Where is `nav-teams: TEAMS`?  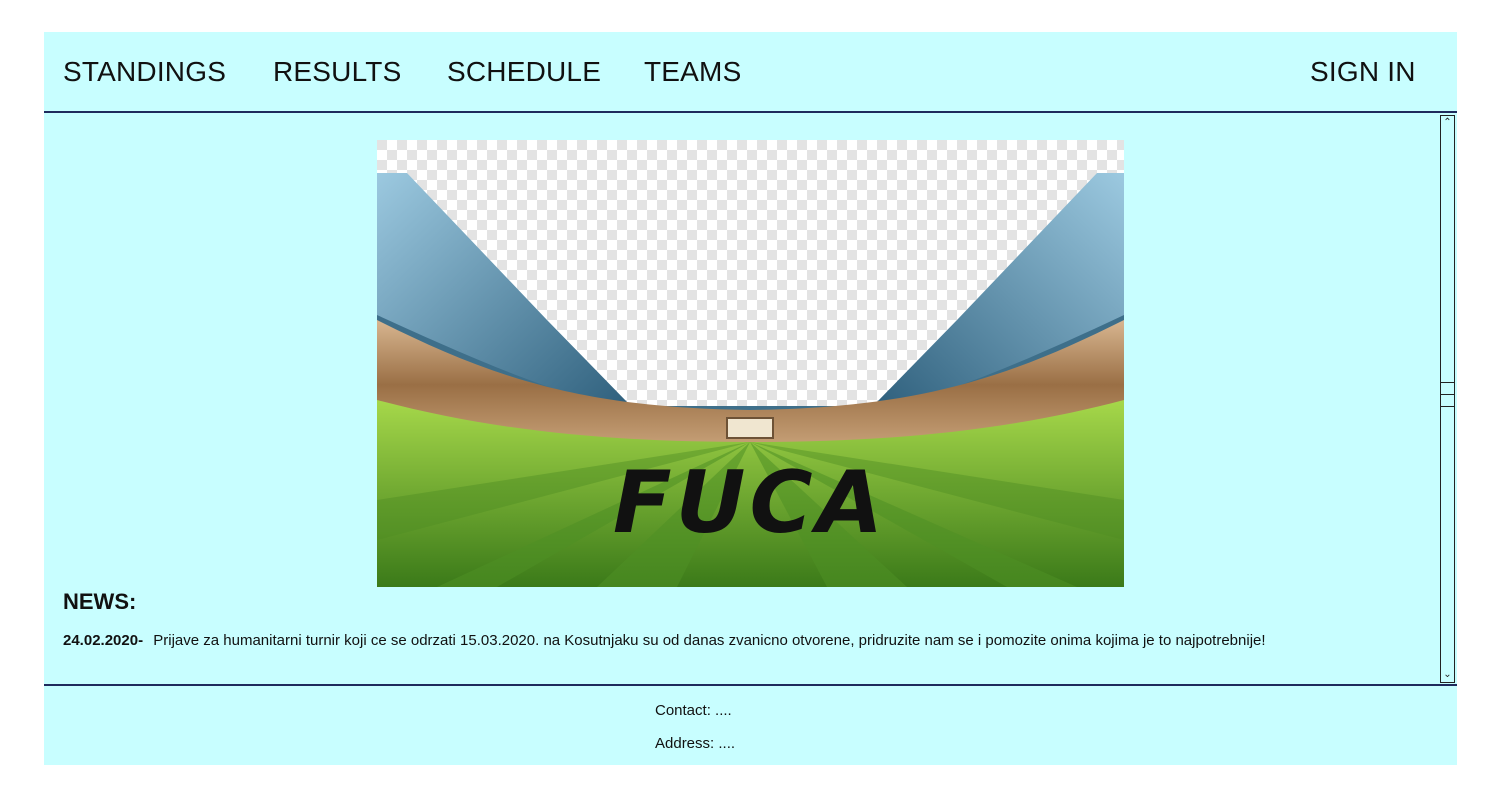
nav-teams: TEAMS is located at coordinates (692, 72).